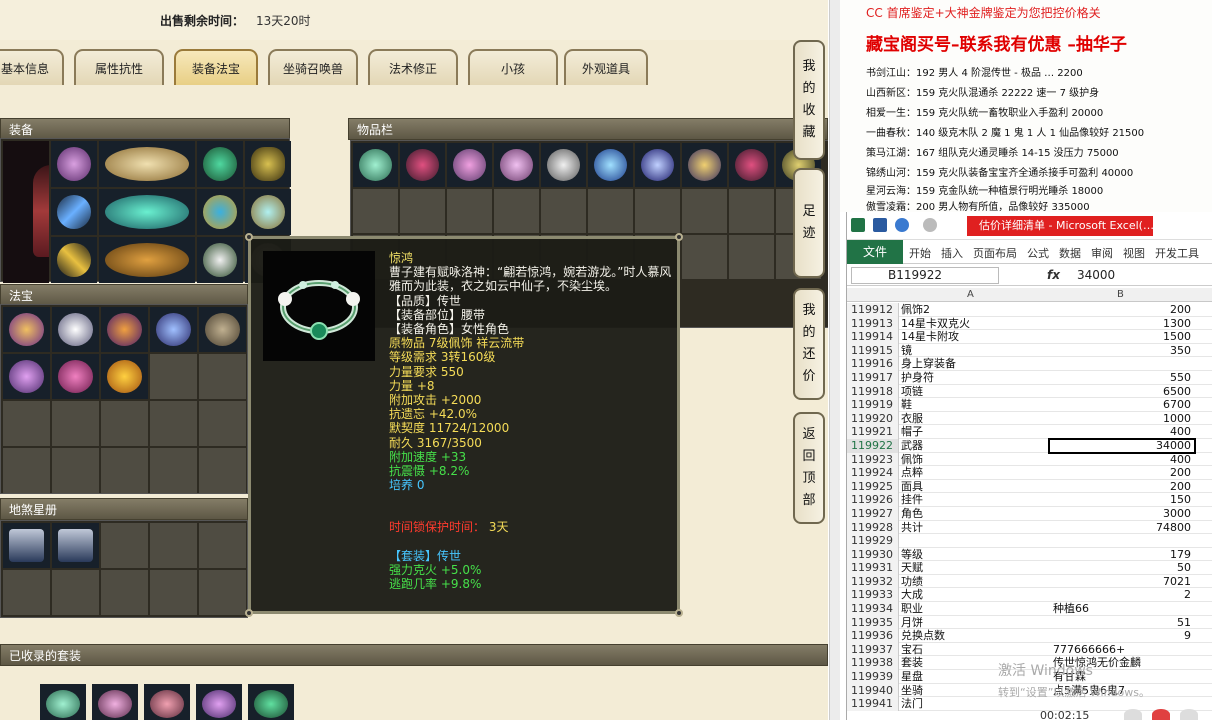 The height and width of the screenshot is (720, 1212). I want to click on cell-b: 400, so click(1122, 432).